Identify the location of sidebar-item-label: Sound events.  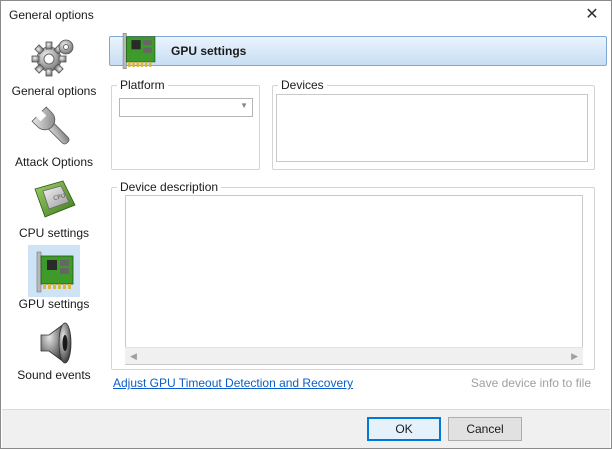
(54, 375).